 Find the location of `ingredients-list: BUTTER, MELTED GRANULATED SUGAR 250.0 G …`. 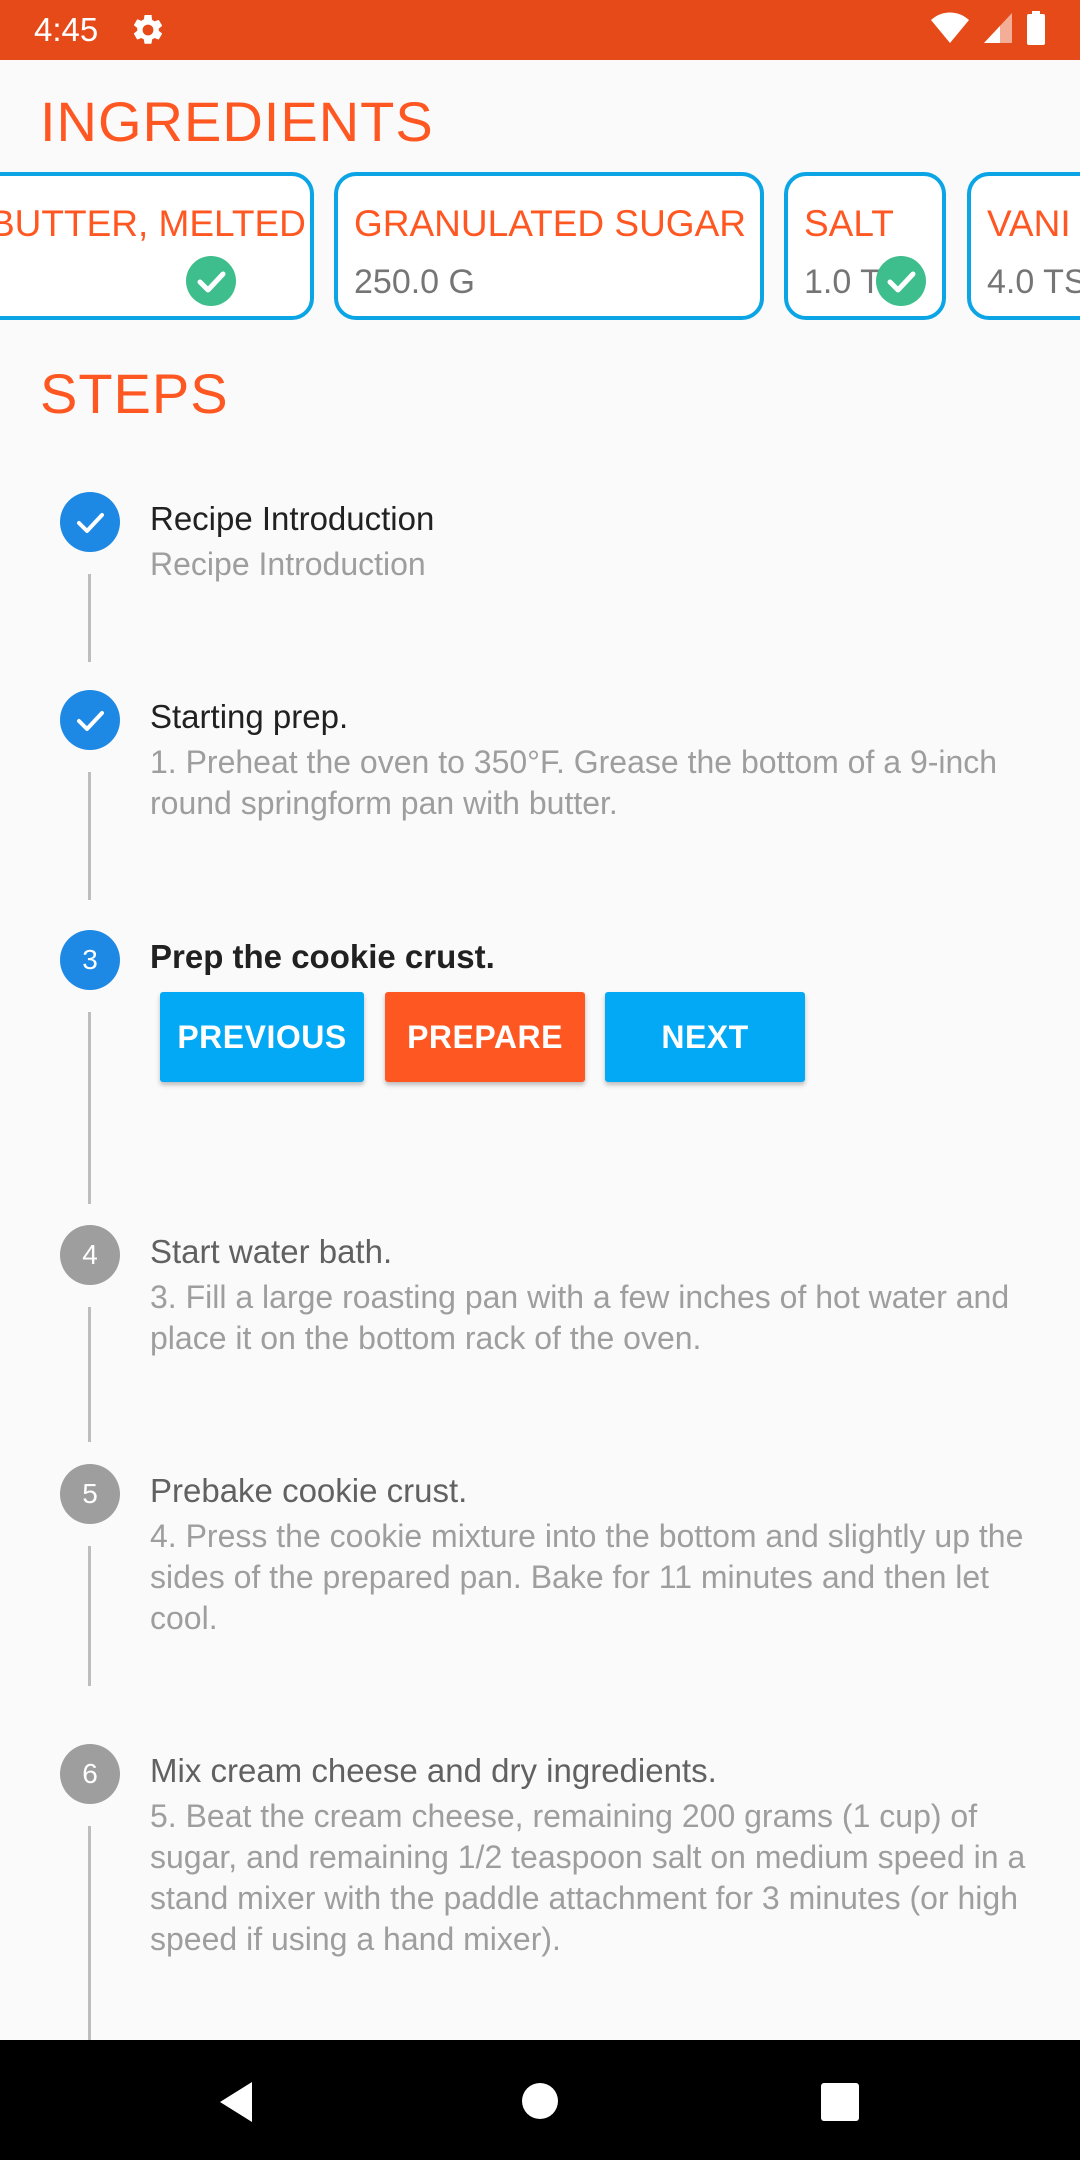

ingredients-list: BUTTER, MELTED GRANULATED SUGAR 250.0 G … is located at coordinates (540, 246).